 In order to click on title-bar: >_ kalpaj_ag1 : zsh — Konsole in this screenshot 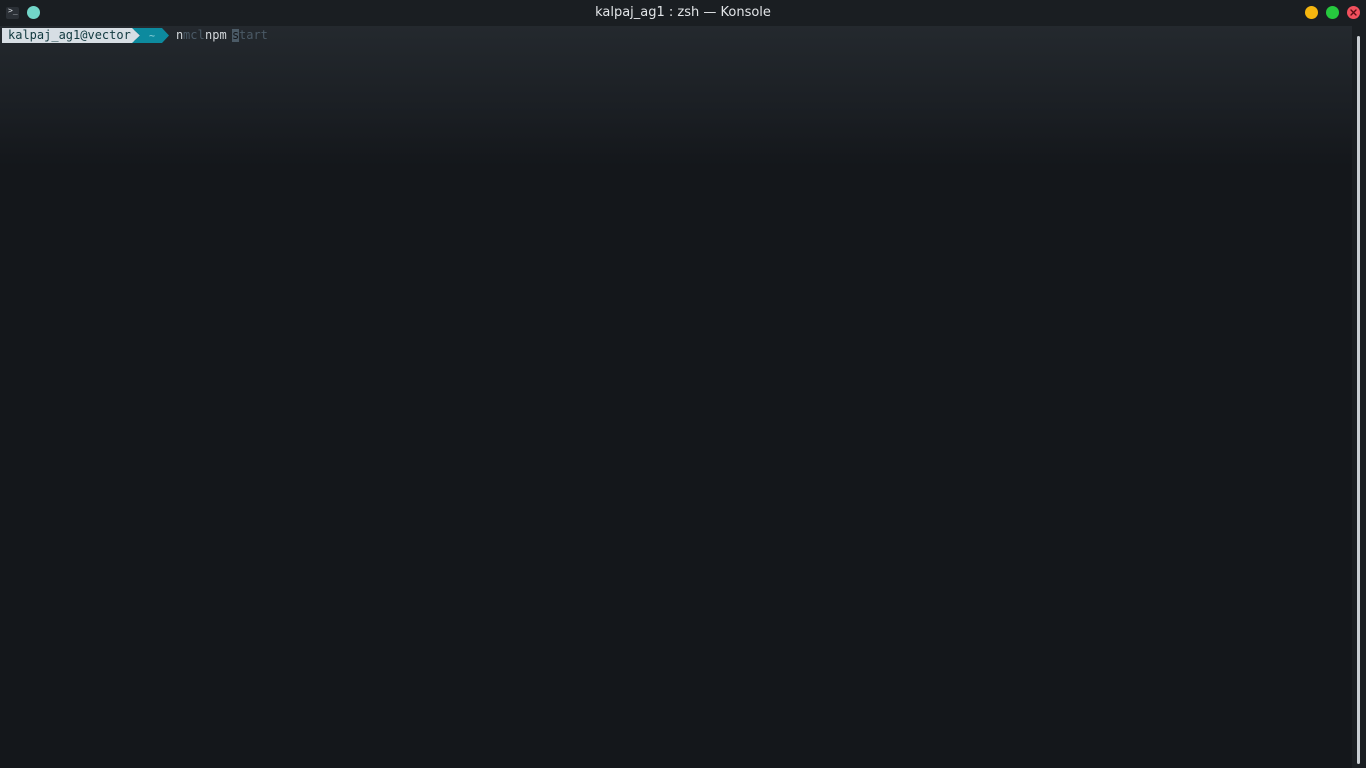, I will do `click(683, 13)`.